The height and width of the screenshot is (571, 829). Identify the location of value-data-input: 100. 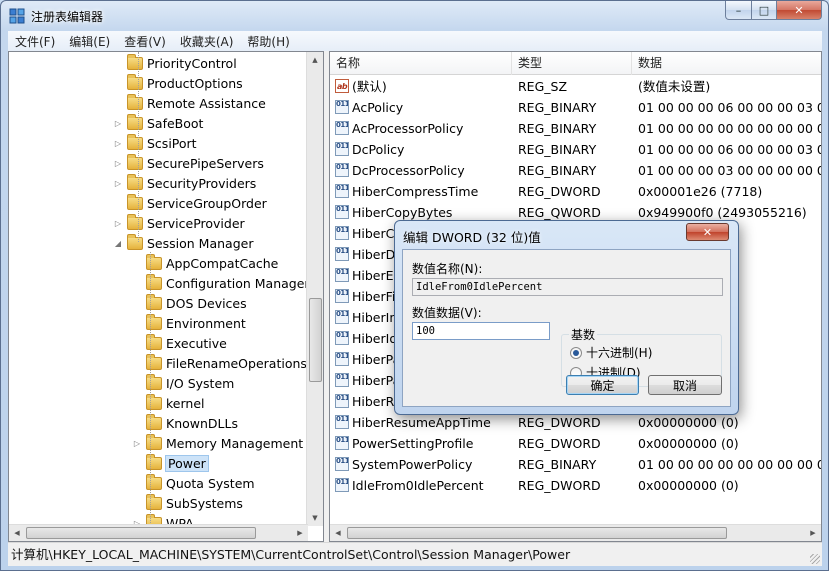
(481, 331).